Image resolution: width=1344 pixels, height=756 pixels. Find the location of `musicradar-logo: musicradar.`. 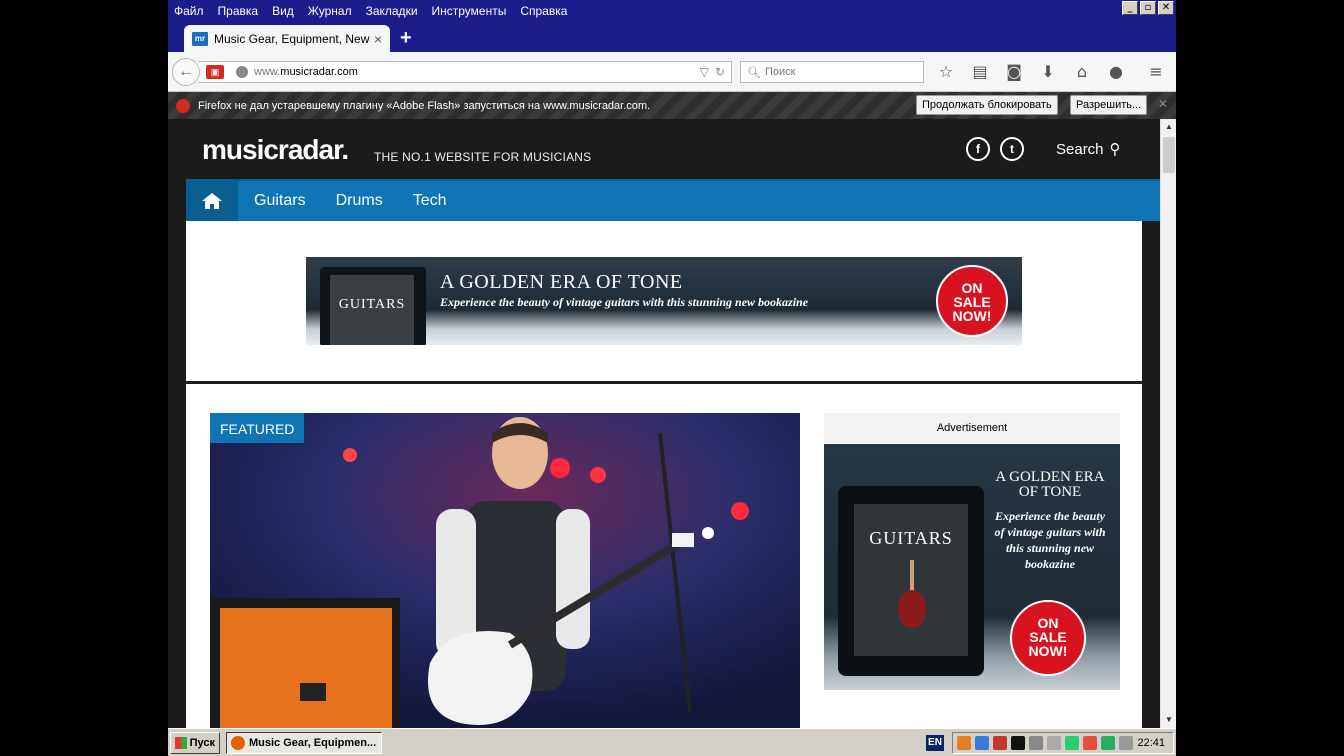

musicradar-logo: musicradar. is located at coordinates (275, 150).